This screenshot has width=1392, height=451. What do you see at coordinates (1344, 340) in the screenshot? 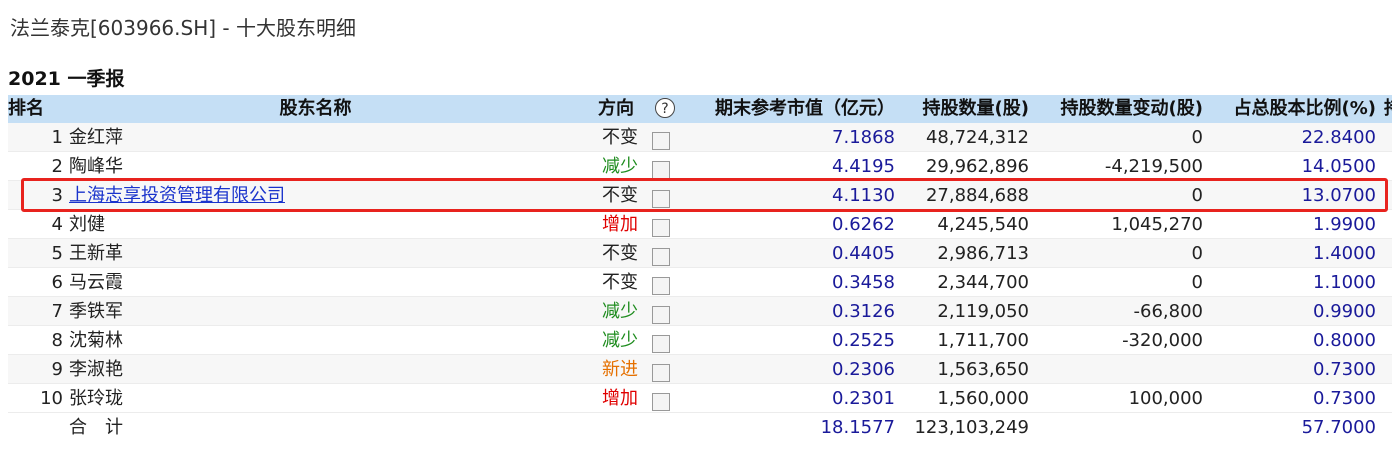
I see `percent-of-total: 0.8000` at bounding box center [1344, 340].